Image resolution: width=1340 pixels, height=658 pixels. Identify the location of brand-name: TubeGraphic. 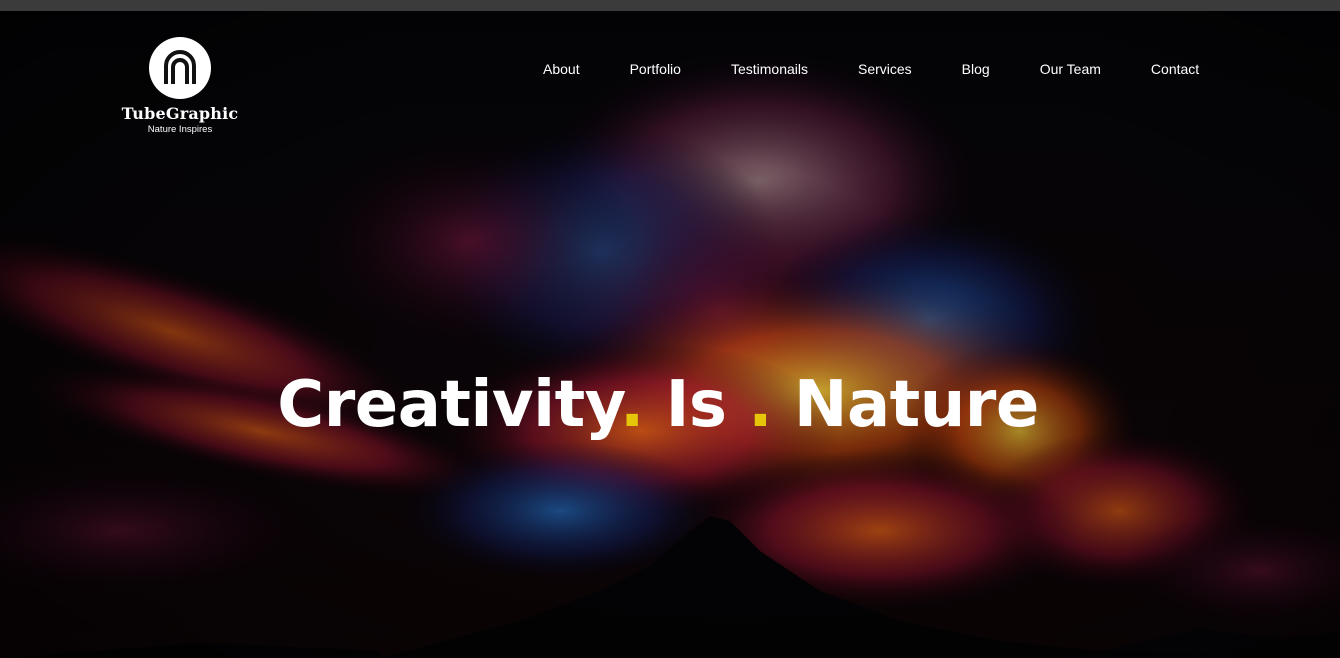
(180, 113).